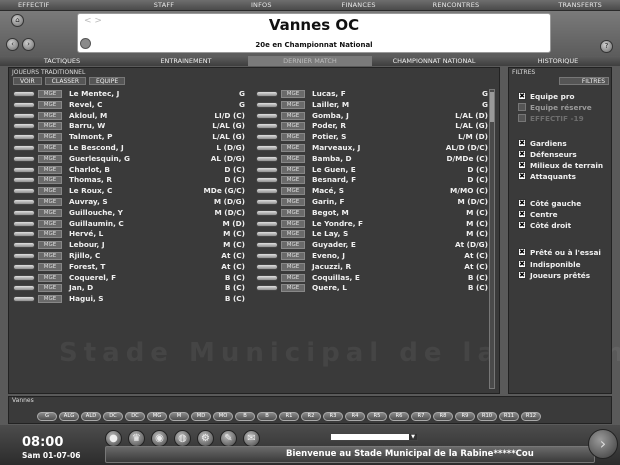 Image resolution: width=620 pixels, height=465 pixels. Describe the element at coordinates (131, 126) in the screenshot. I see `player-row: MGE Barru, W L/AL (G)` at that location.